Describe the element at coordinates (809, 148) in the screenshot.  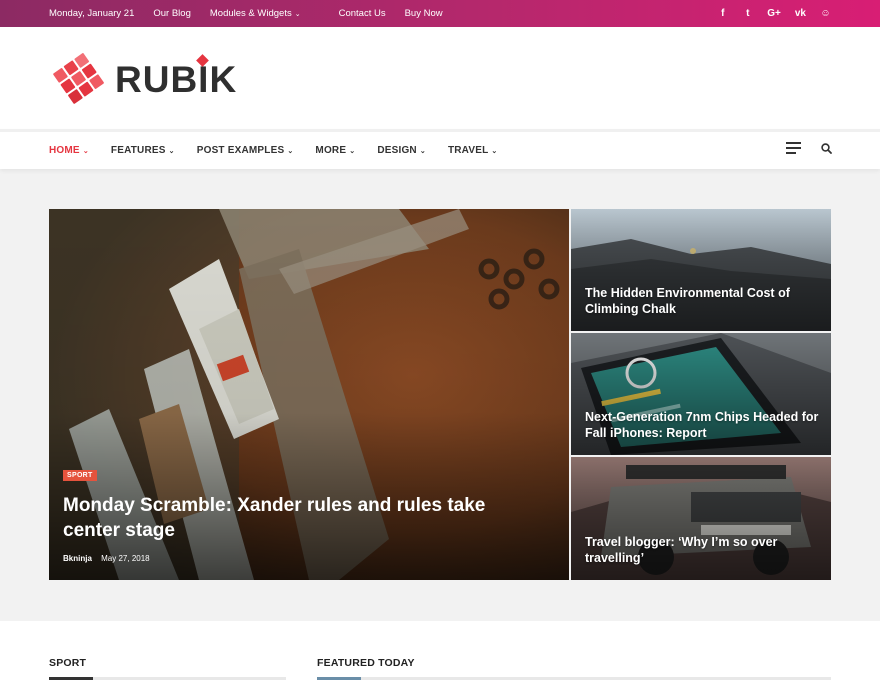
I see `nav-actions` at that location.